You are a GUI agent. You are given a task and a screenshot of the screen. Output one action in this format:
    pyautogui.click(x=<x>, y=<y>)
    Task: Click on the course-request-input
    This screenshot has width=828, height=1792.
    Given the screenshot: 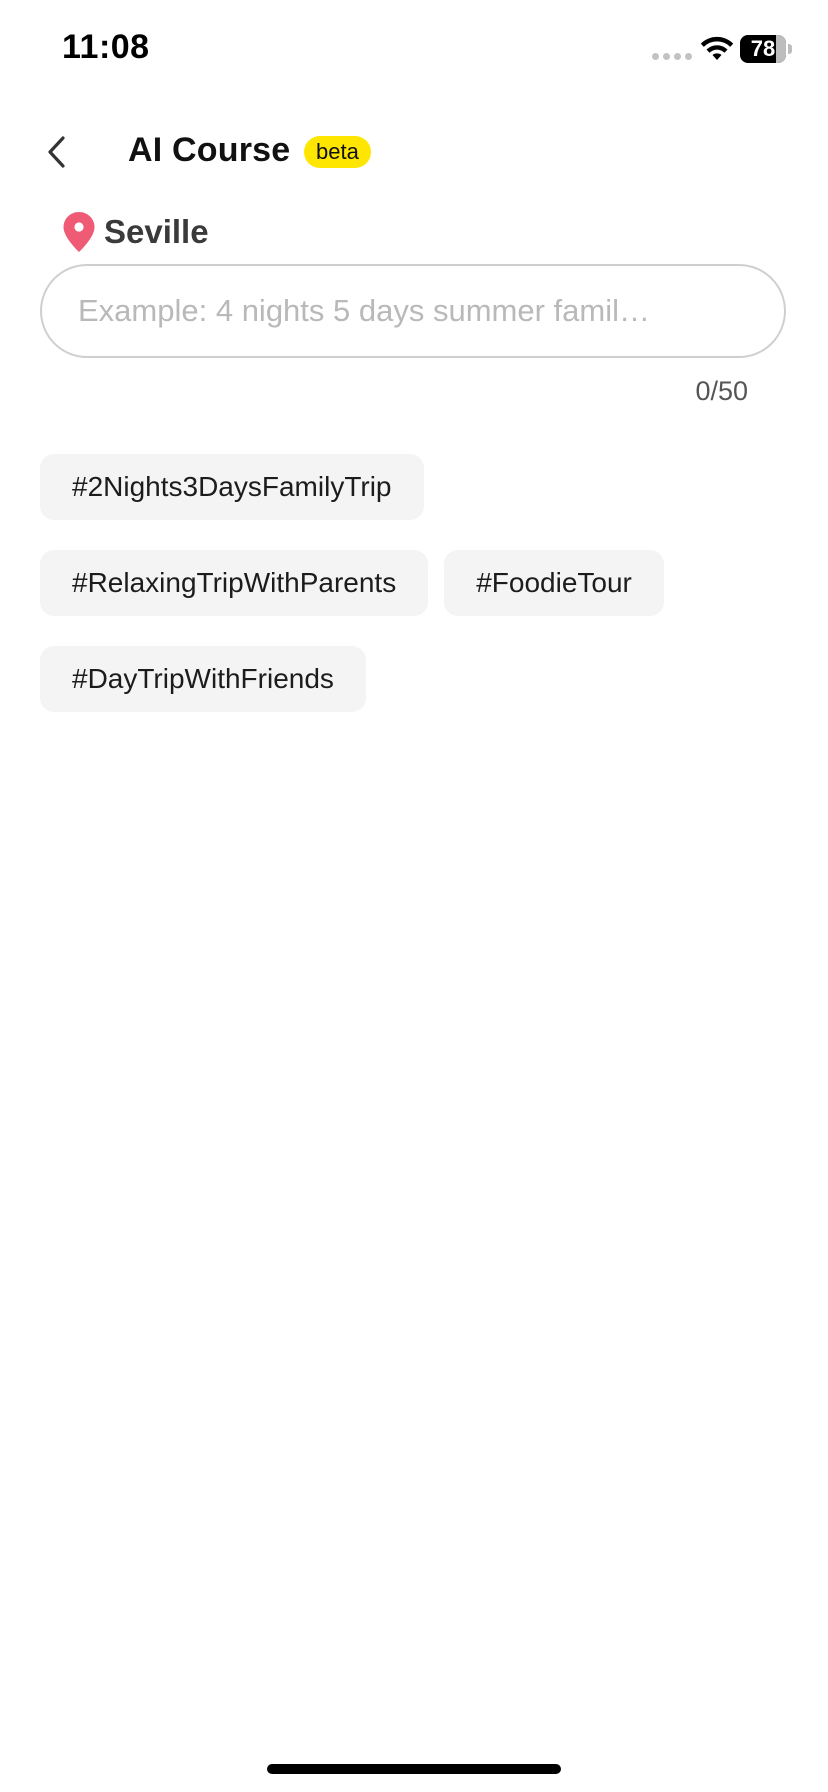 What is the action you would take?
    pyautogui.click(x=413, y=311)
    